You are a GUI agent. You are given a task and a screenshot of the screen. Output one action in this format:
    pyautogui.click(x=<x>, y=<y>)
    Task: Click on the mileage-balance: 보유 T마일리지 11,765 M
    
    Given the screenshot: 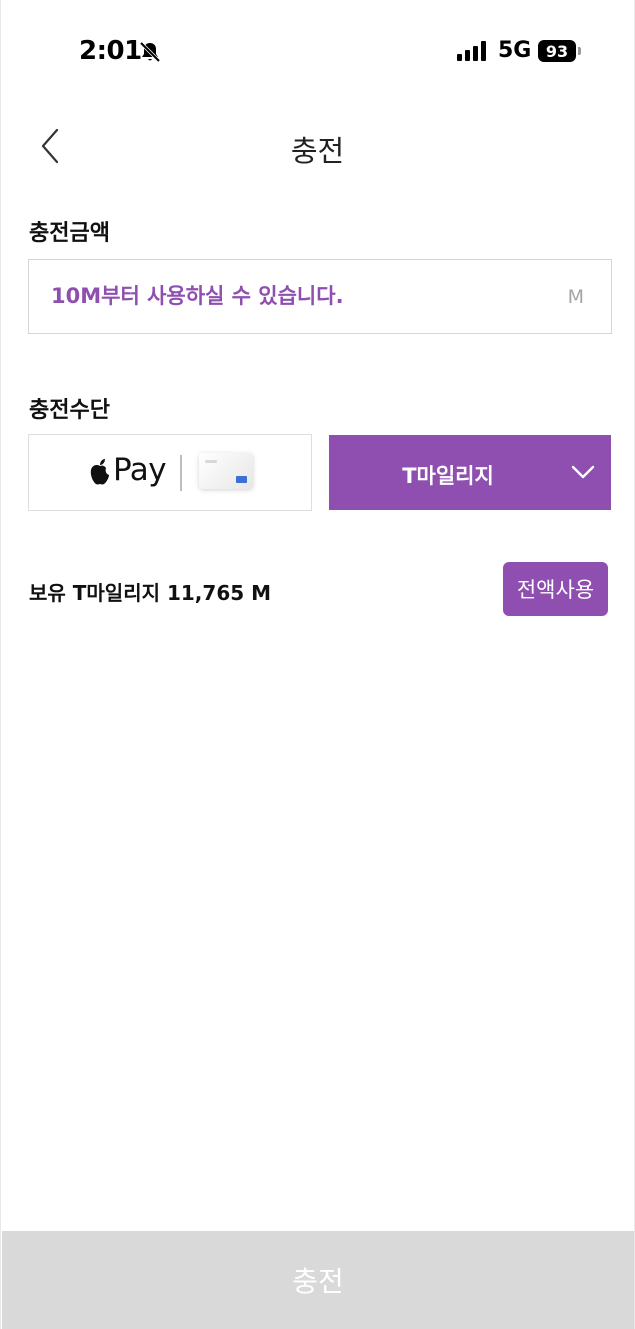 What is the action you would take?
    pyautogui.click(x=150, y=593)
    